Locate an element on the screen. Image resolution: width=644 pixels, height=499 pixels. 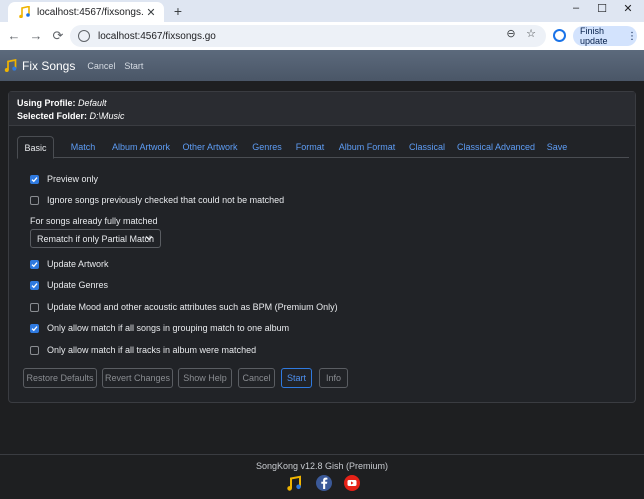
cancel-button: Cancel is located at coordinates (256, 378).